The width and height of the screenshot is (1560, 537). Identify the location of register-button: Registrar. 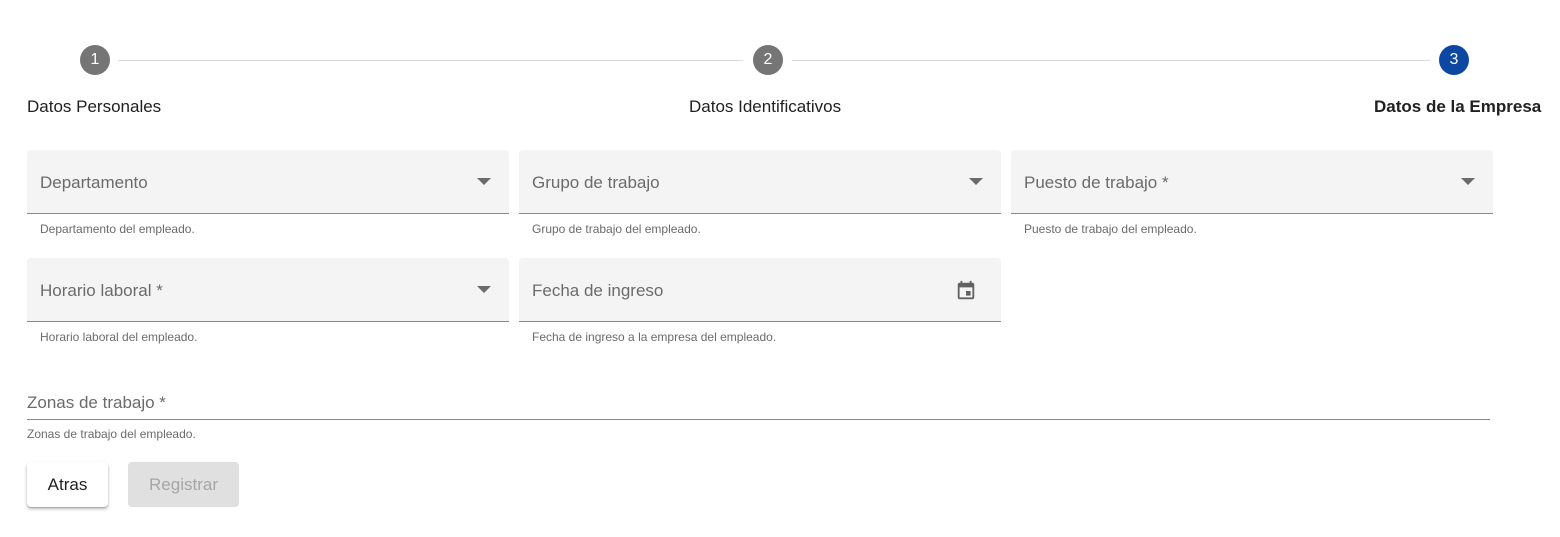
(183, 484).